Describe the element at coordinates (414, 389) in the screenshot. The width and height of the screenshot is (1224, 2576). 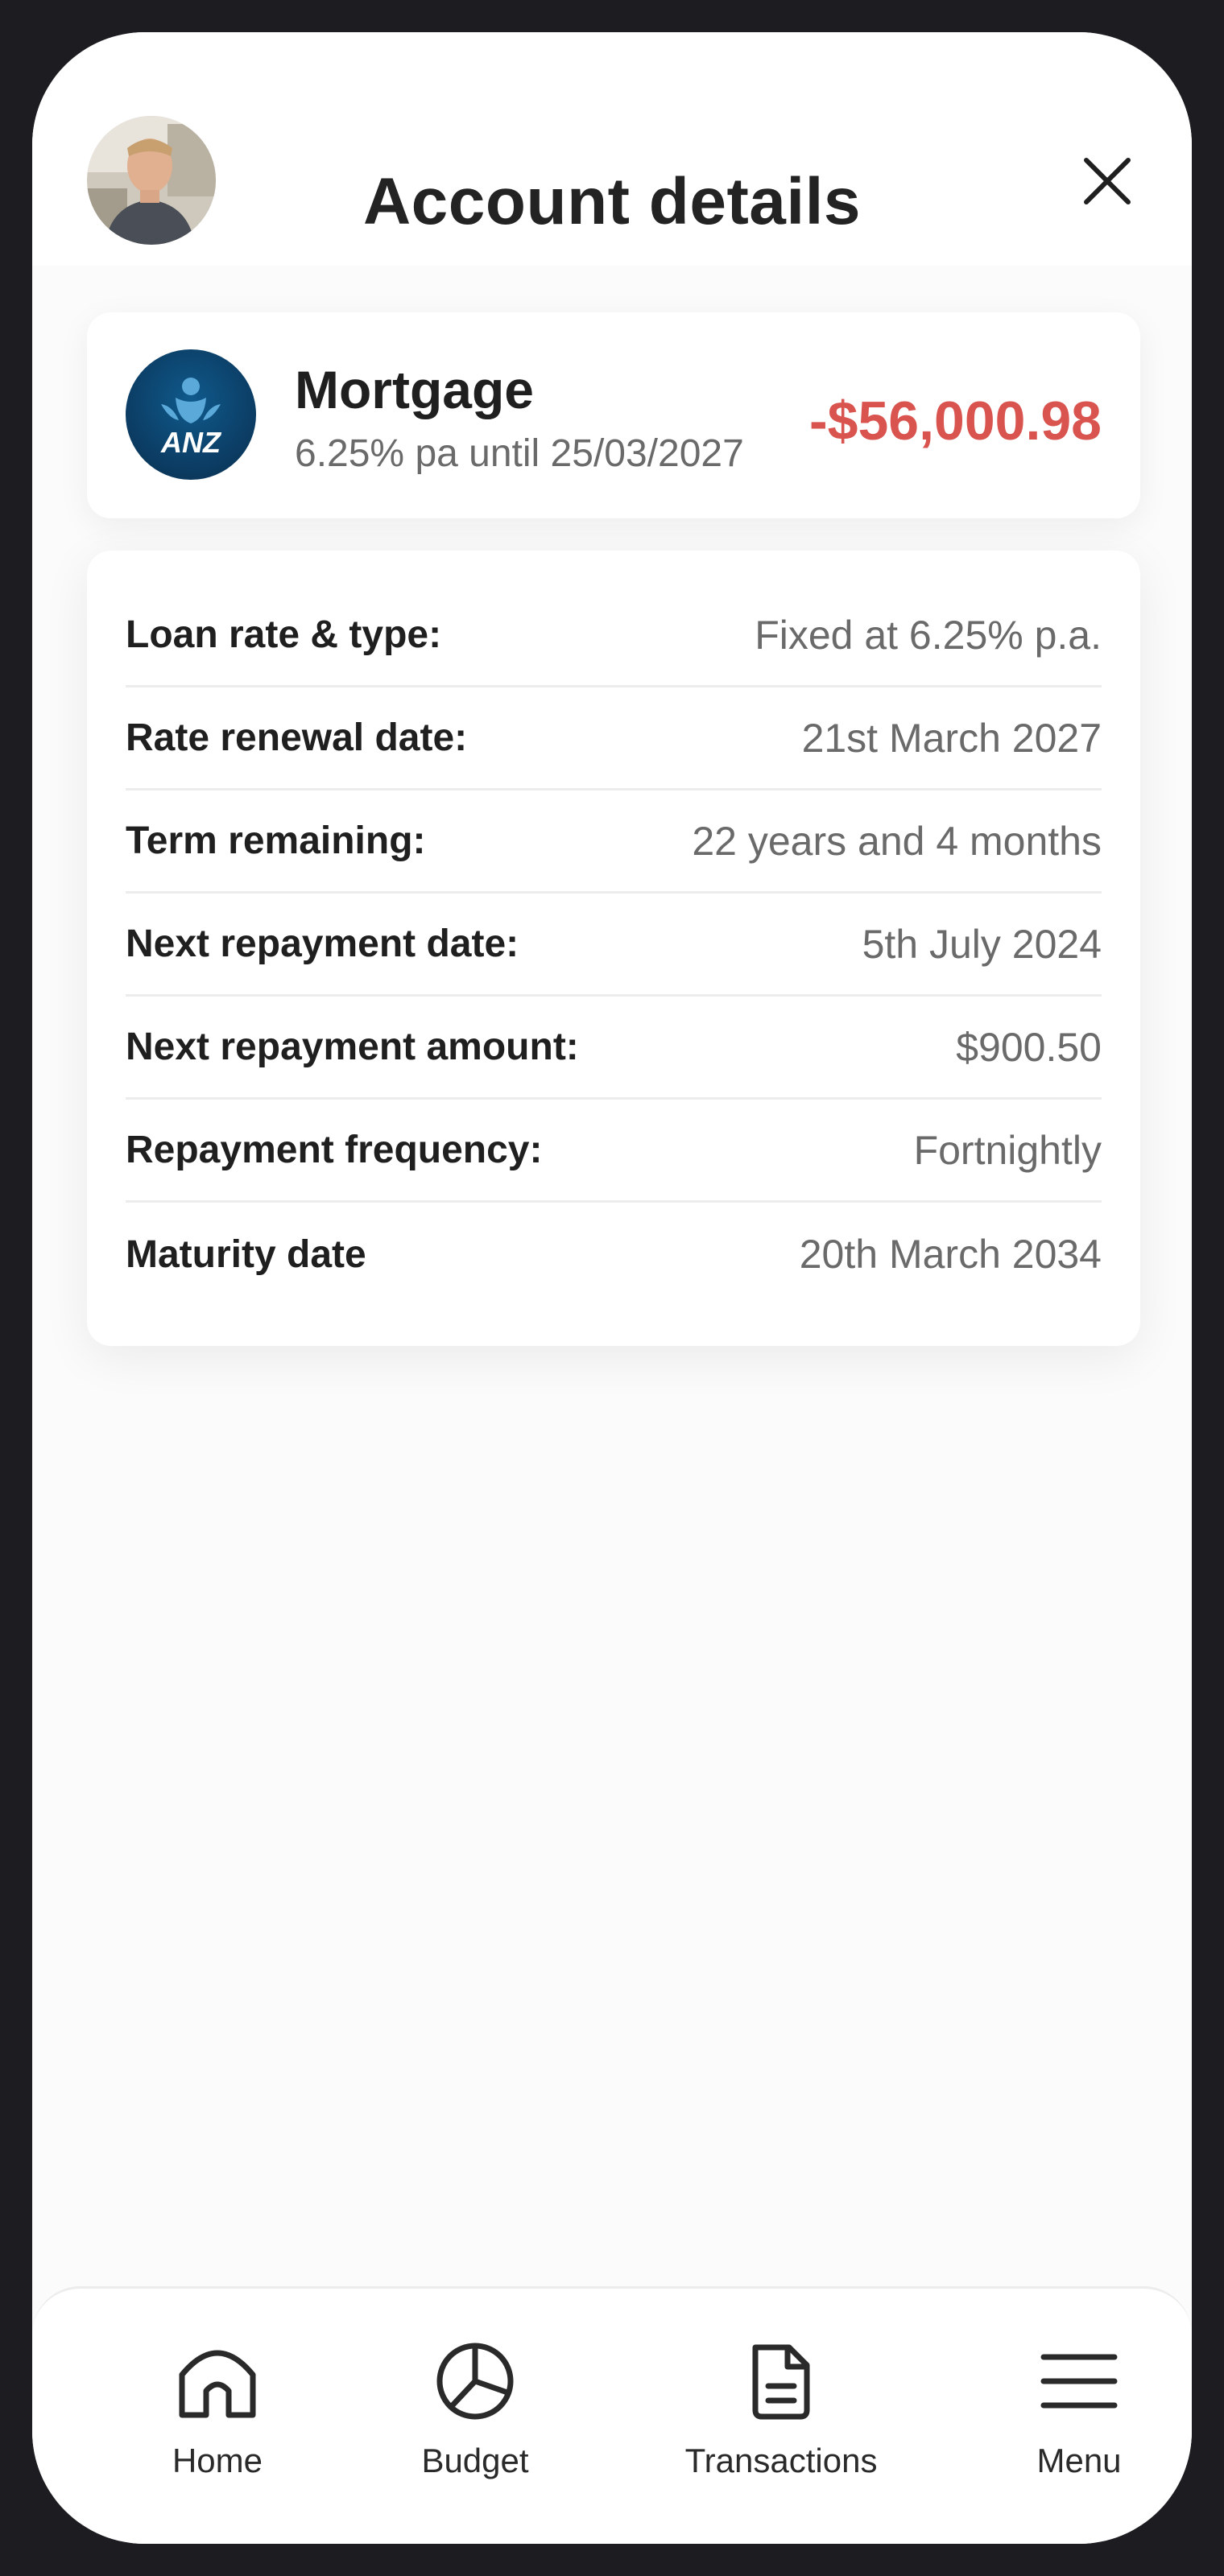
I see `account-name: Mortgage` at that location.